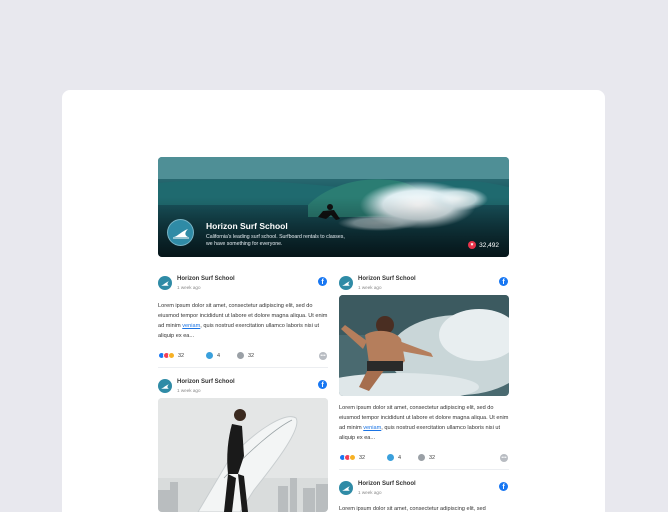 This screenshot has height=512, width=668. What do you see at coordinates (472, 245) in the screenshot?
I see `heart-icon: ♥` at bounding box center [472, 245].